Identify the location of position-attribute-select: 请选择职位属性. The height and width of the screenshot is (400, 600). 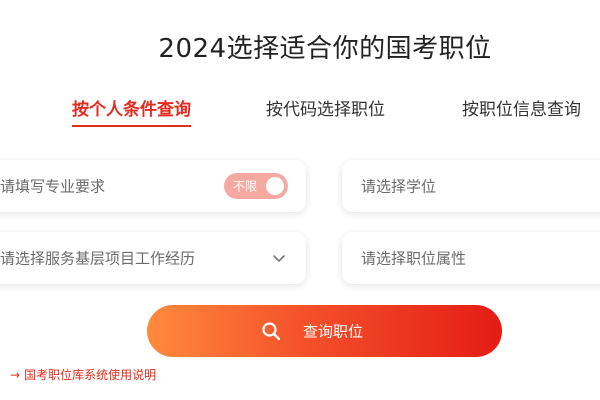
(471, 258).